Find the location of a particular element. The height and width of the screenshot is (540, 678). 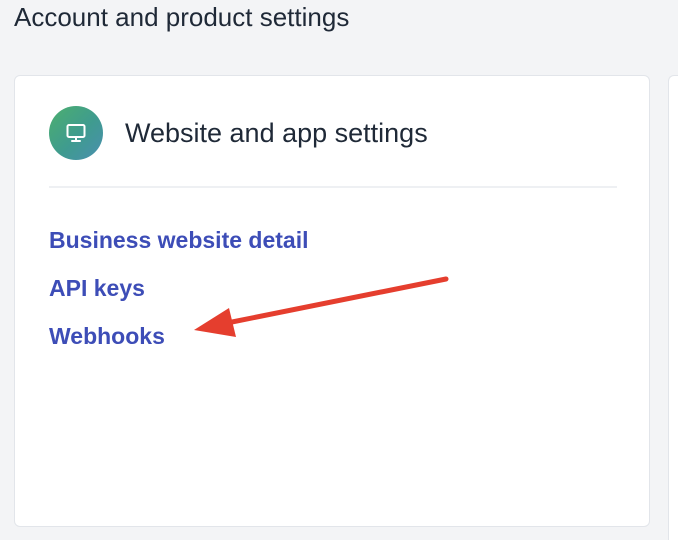

business-website-detail-link: Business website detail is located at coordinates (178, 240).